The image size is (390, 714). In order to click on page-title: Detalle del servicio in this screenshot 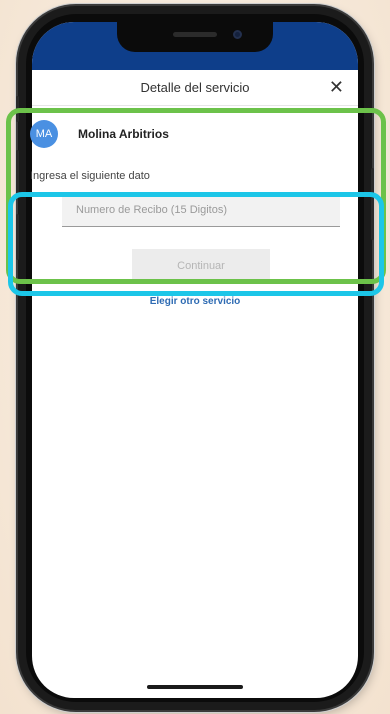, I will do `click(195, 87)`.